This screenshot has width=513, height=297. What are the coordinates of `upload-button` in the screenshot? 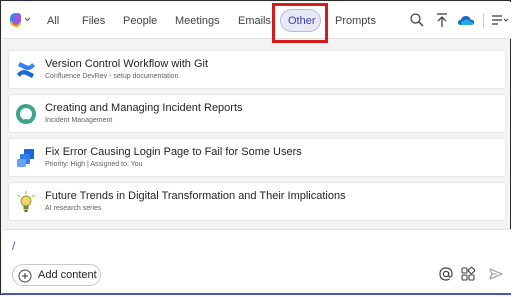 It's located at (442, 20).